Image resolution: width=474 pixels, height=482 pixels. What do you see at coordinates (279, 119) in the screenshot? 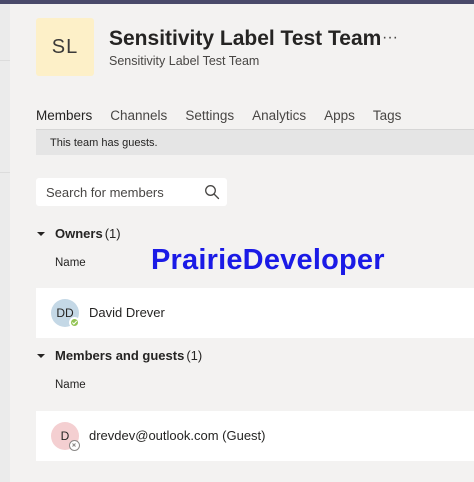
I see `tab-analytics: Analytics` at bounding box center [279, 119].